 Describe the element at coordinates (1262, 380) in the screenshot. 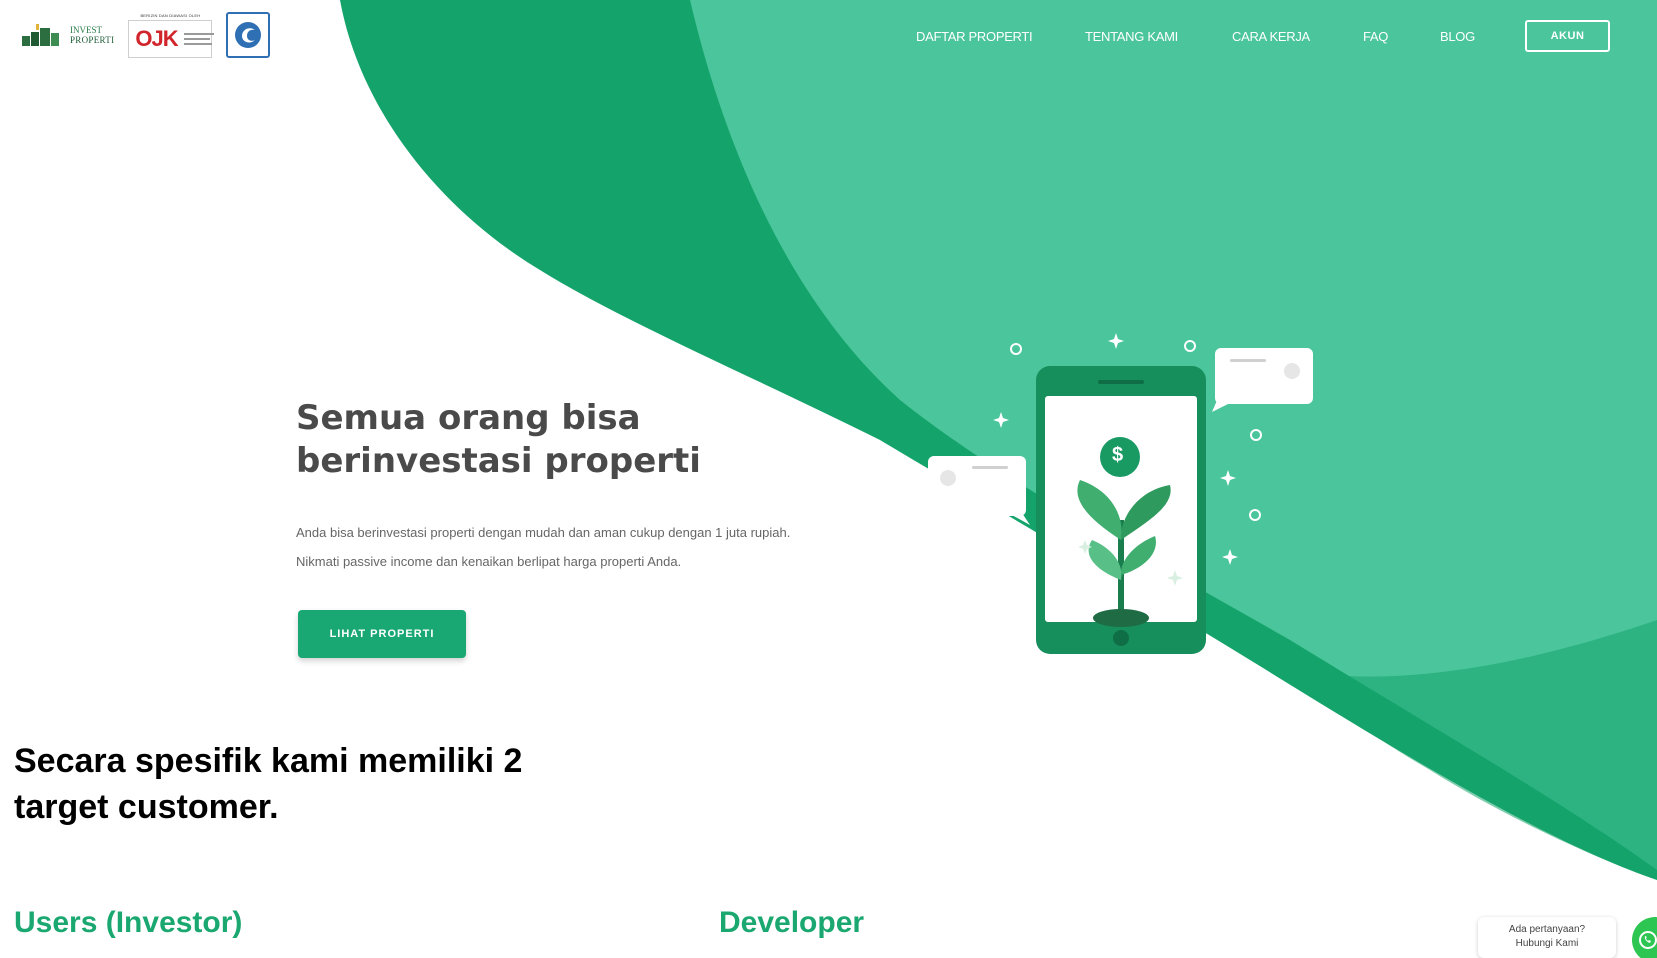

I see `chat-card-right` at that location.